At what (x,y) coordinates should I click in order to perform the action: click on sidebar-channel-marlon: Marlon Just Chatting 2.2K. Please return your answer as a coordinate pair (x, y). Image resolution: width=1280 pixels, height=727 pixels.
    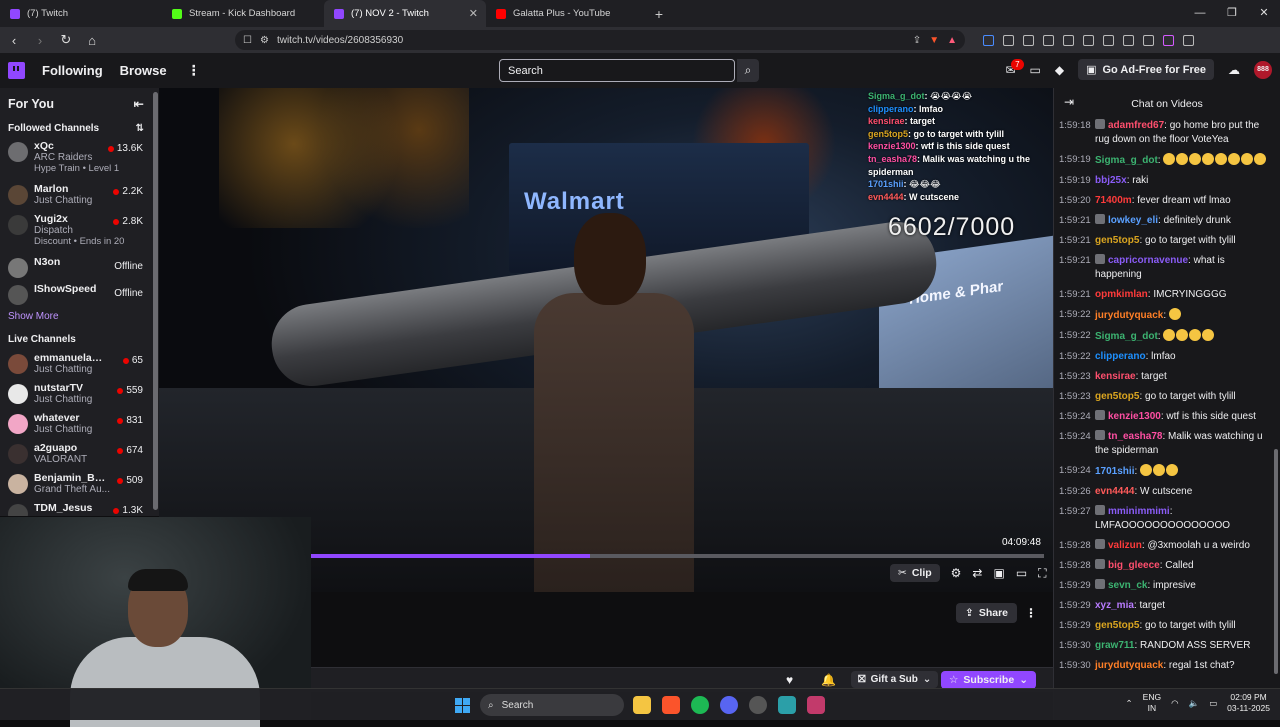
    Looking at the image, I should click on (76, 195).